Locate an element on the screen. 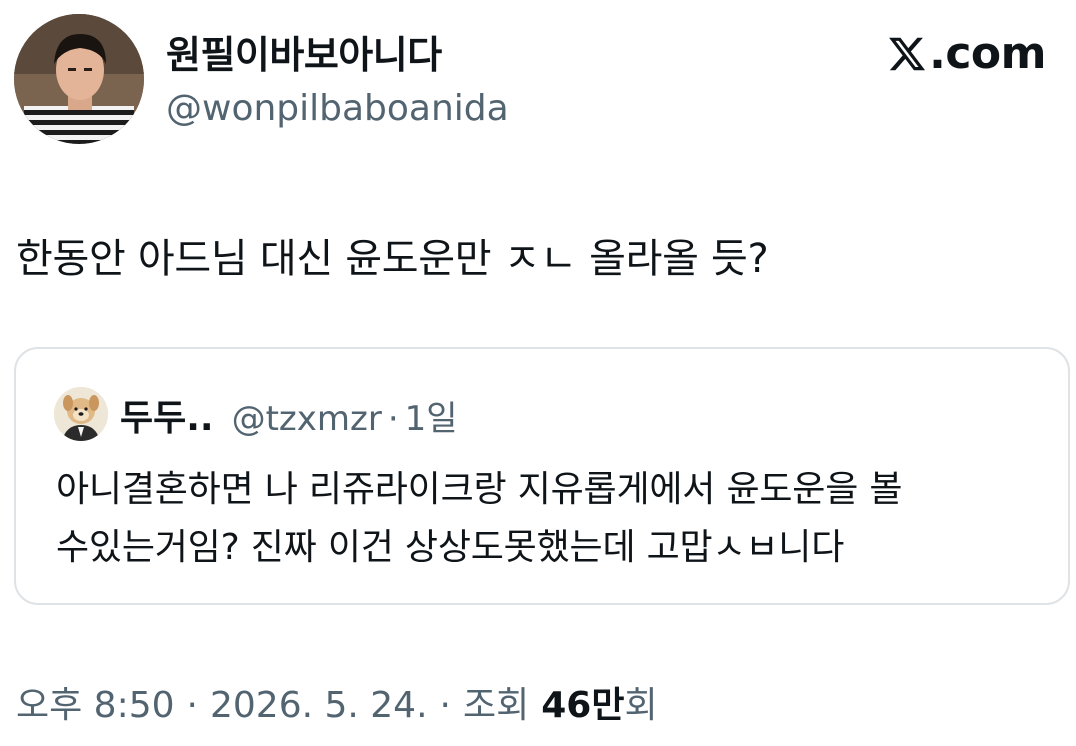 The width and height of the screenshot is (1076, 746). tweet-text: 한동안 아드님 대신 윤도운만 ㅈㄴ 올라올 듯? is located at coordinates (392, 259).